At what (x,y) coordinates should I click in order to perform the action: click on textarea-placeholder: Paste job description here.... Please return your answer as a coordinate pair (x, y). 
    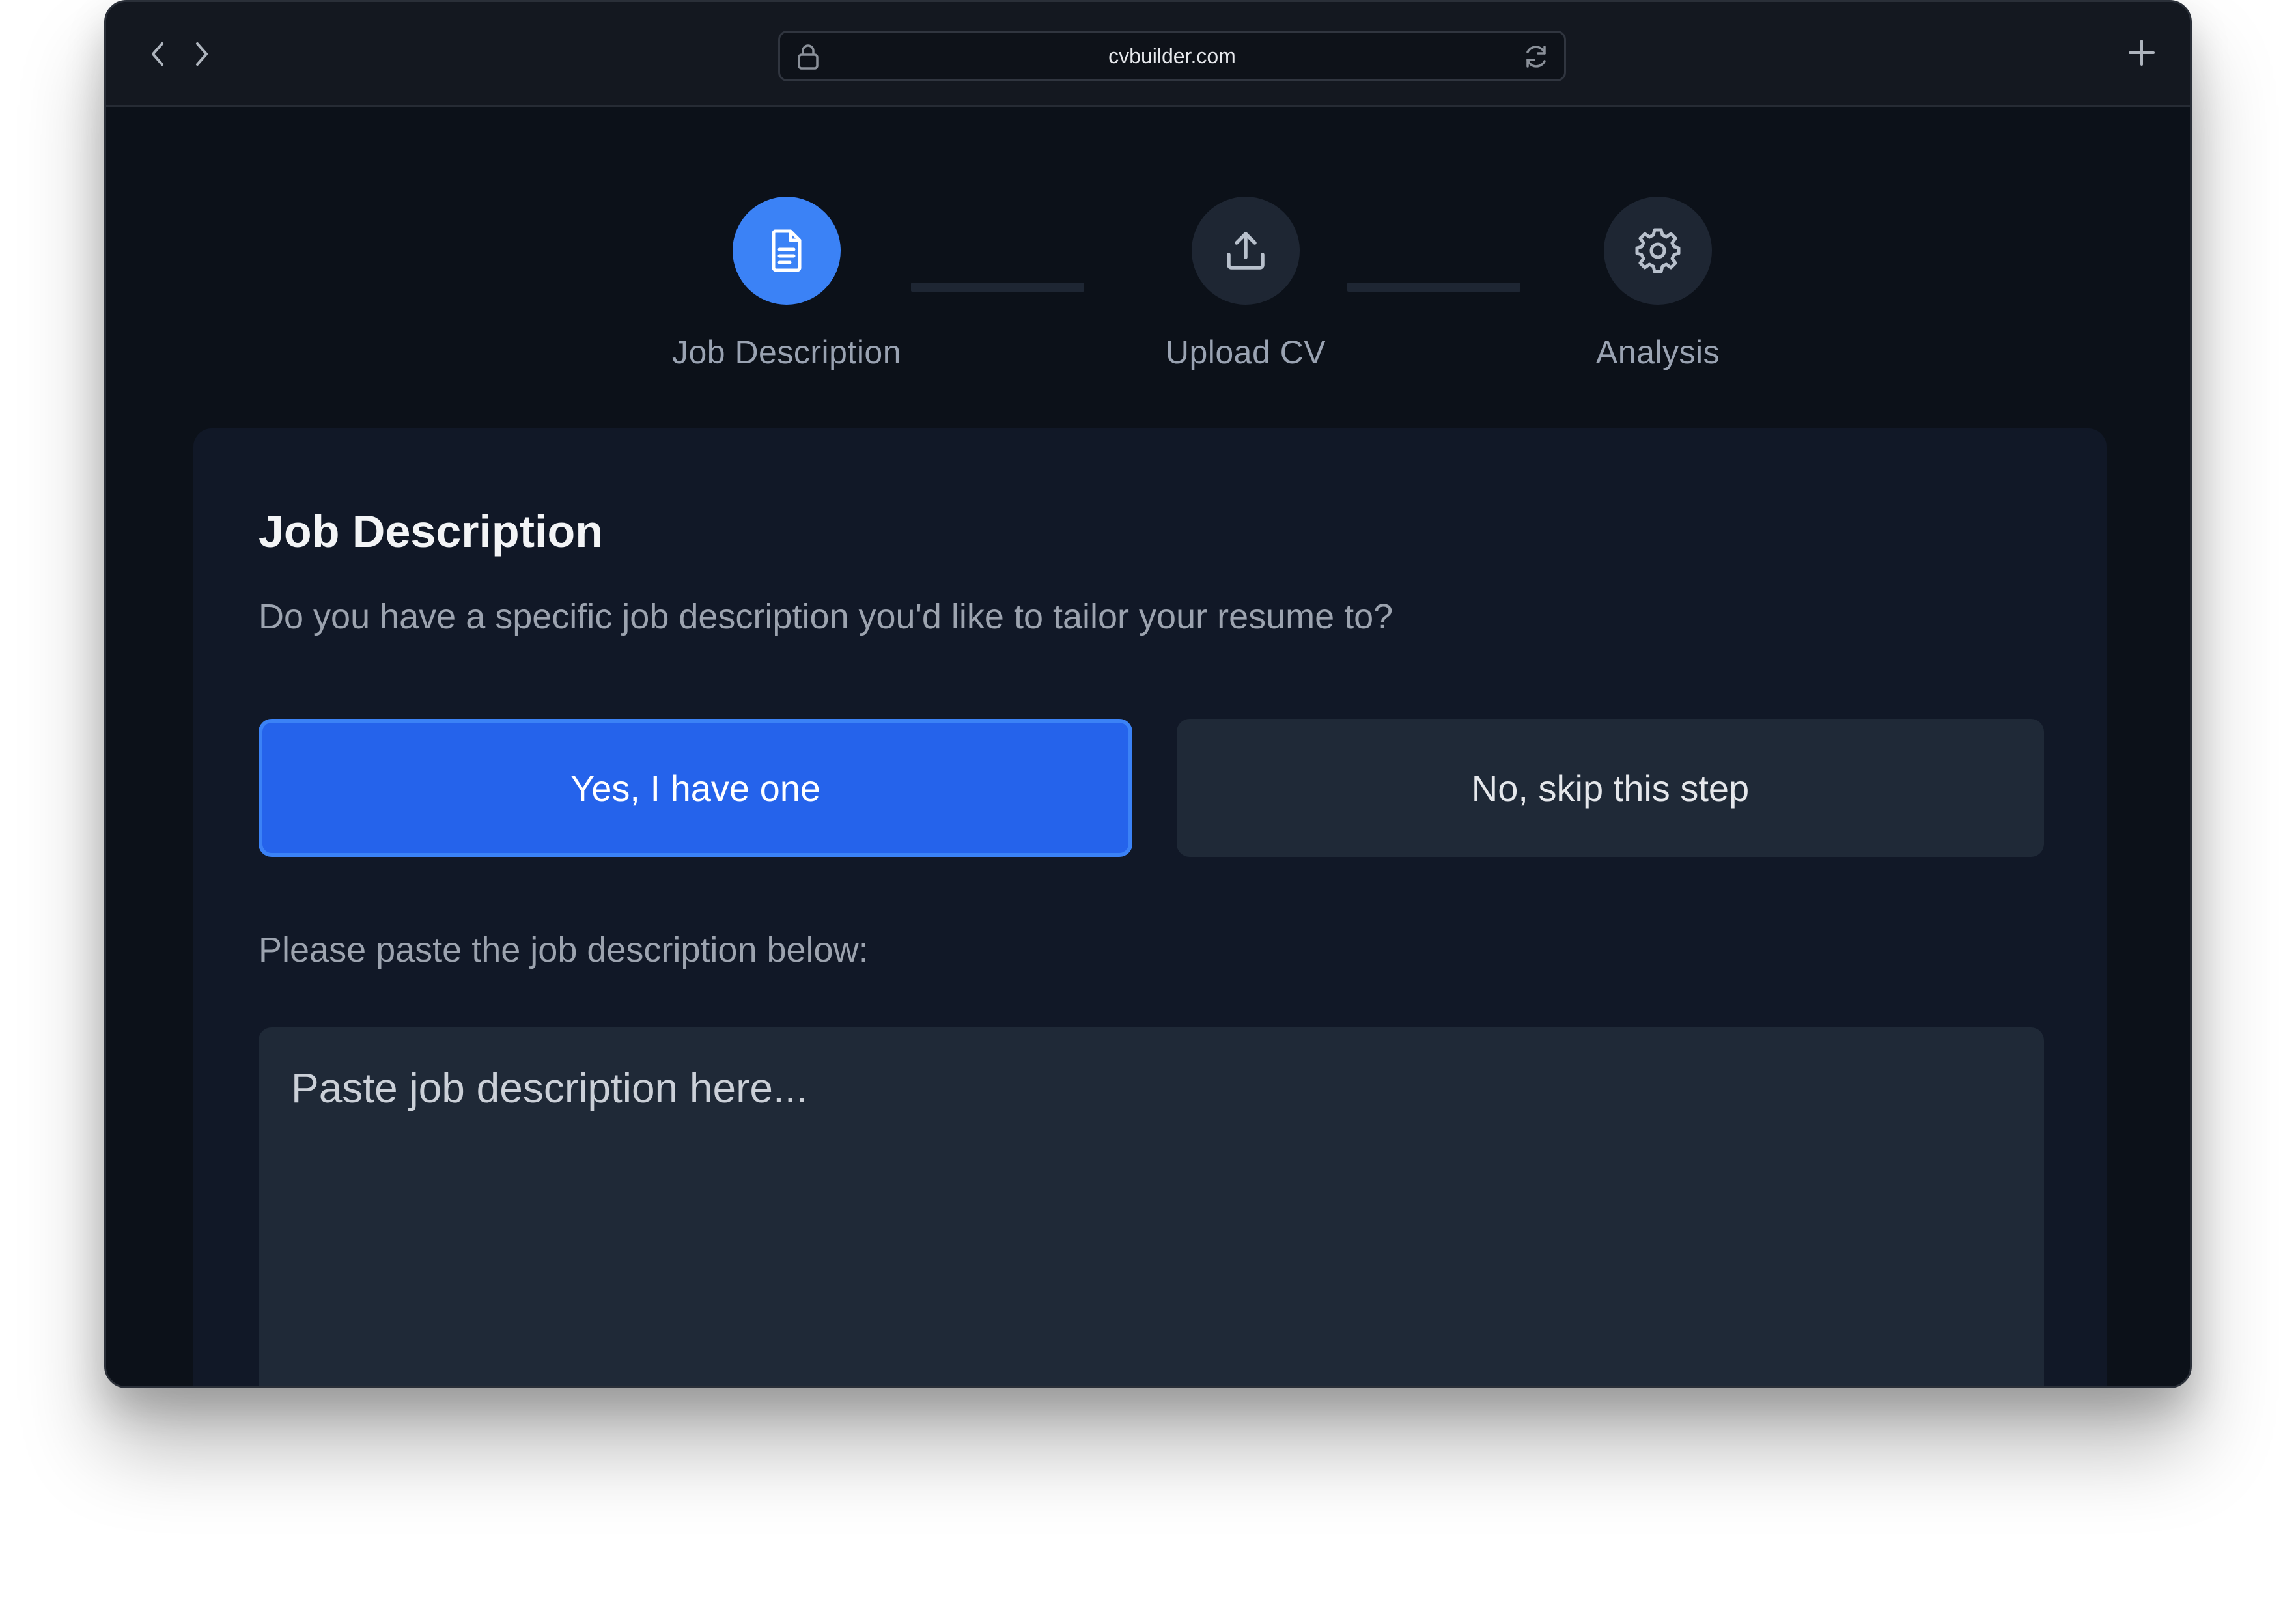
    Looking at the image, I should click on (549, 1088).